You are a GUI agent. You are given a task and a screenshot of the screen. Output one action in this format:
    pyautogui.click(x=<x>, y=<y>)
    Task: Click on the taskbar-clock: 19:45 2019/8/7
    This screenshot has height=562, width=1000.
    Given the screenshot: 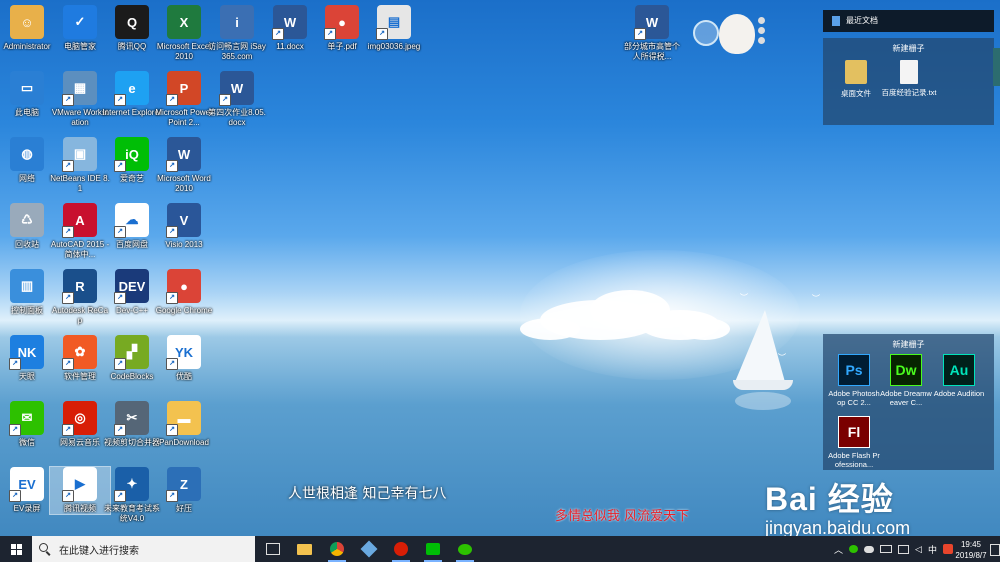 What is the action you would take?
    pyautogui.click(x=971, y=550)
    